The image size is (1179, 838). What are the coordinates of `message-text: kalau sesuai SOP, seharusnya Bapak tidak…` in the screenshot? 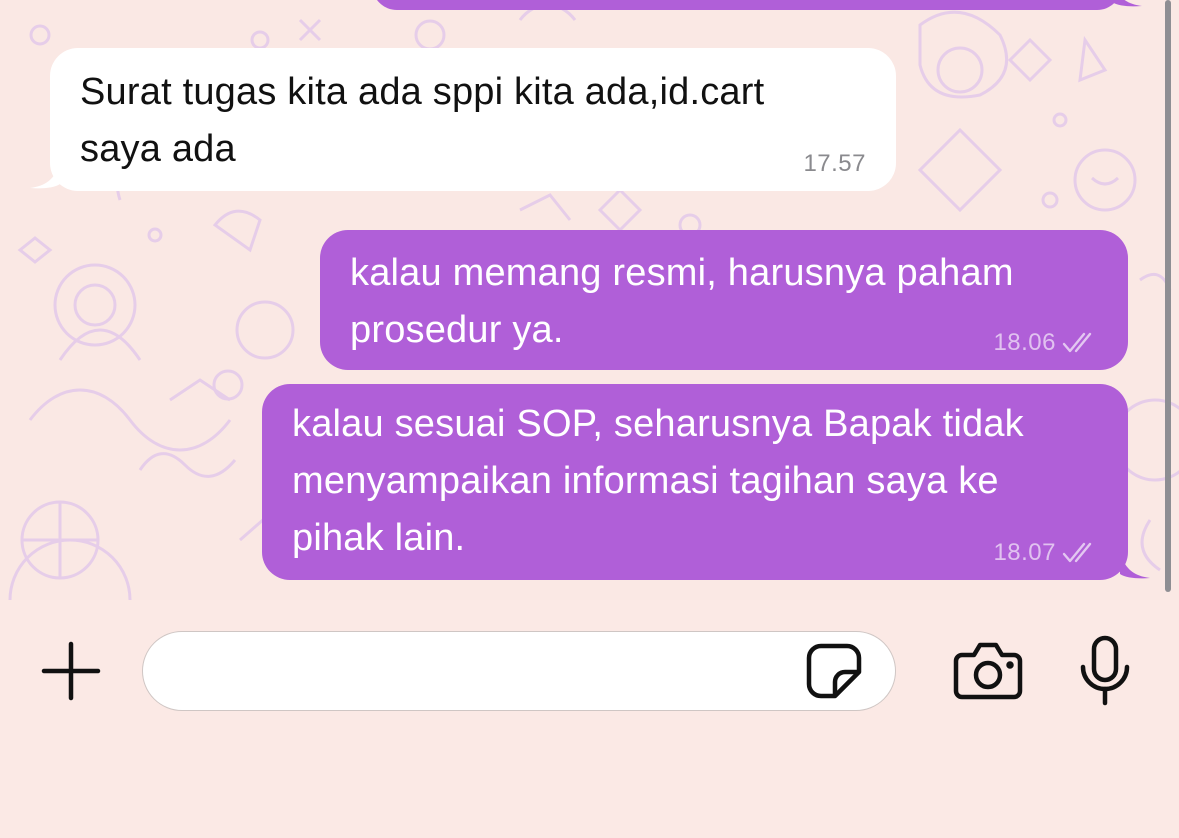 It's located at (658, 481).